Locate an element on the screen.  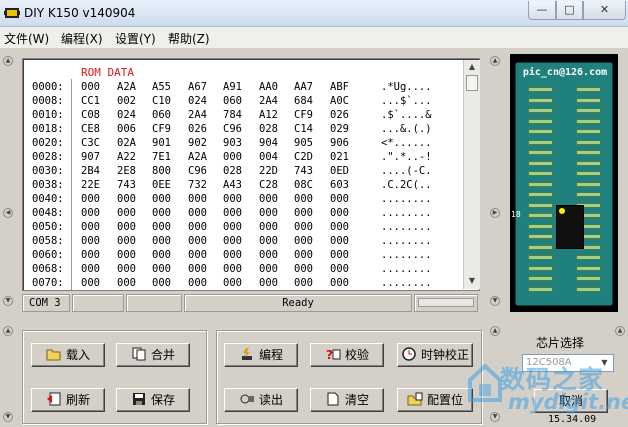
menu-program: 编程(X) is located at coordinates (82, 38).